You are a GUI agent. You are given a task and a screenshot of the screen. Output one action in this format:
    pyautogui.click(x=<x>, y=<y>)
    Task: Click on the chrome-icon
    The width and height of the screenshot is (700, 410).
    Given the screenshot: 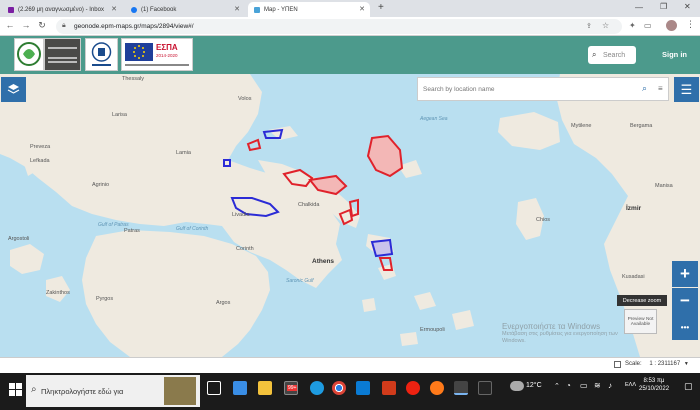 What is the action you would take?
    pyautogui.click(x=339, y=388)
    